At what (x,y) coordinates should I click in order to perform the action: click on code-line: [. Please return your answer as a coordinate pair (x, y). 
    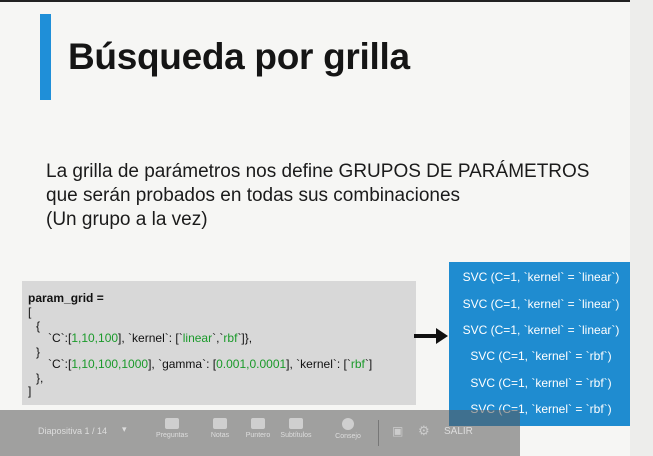
    Looking at the image, I should click on (30, 312).